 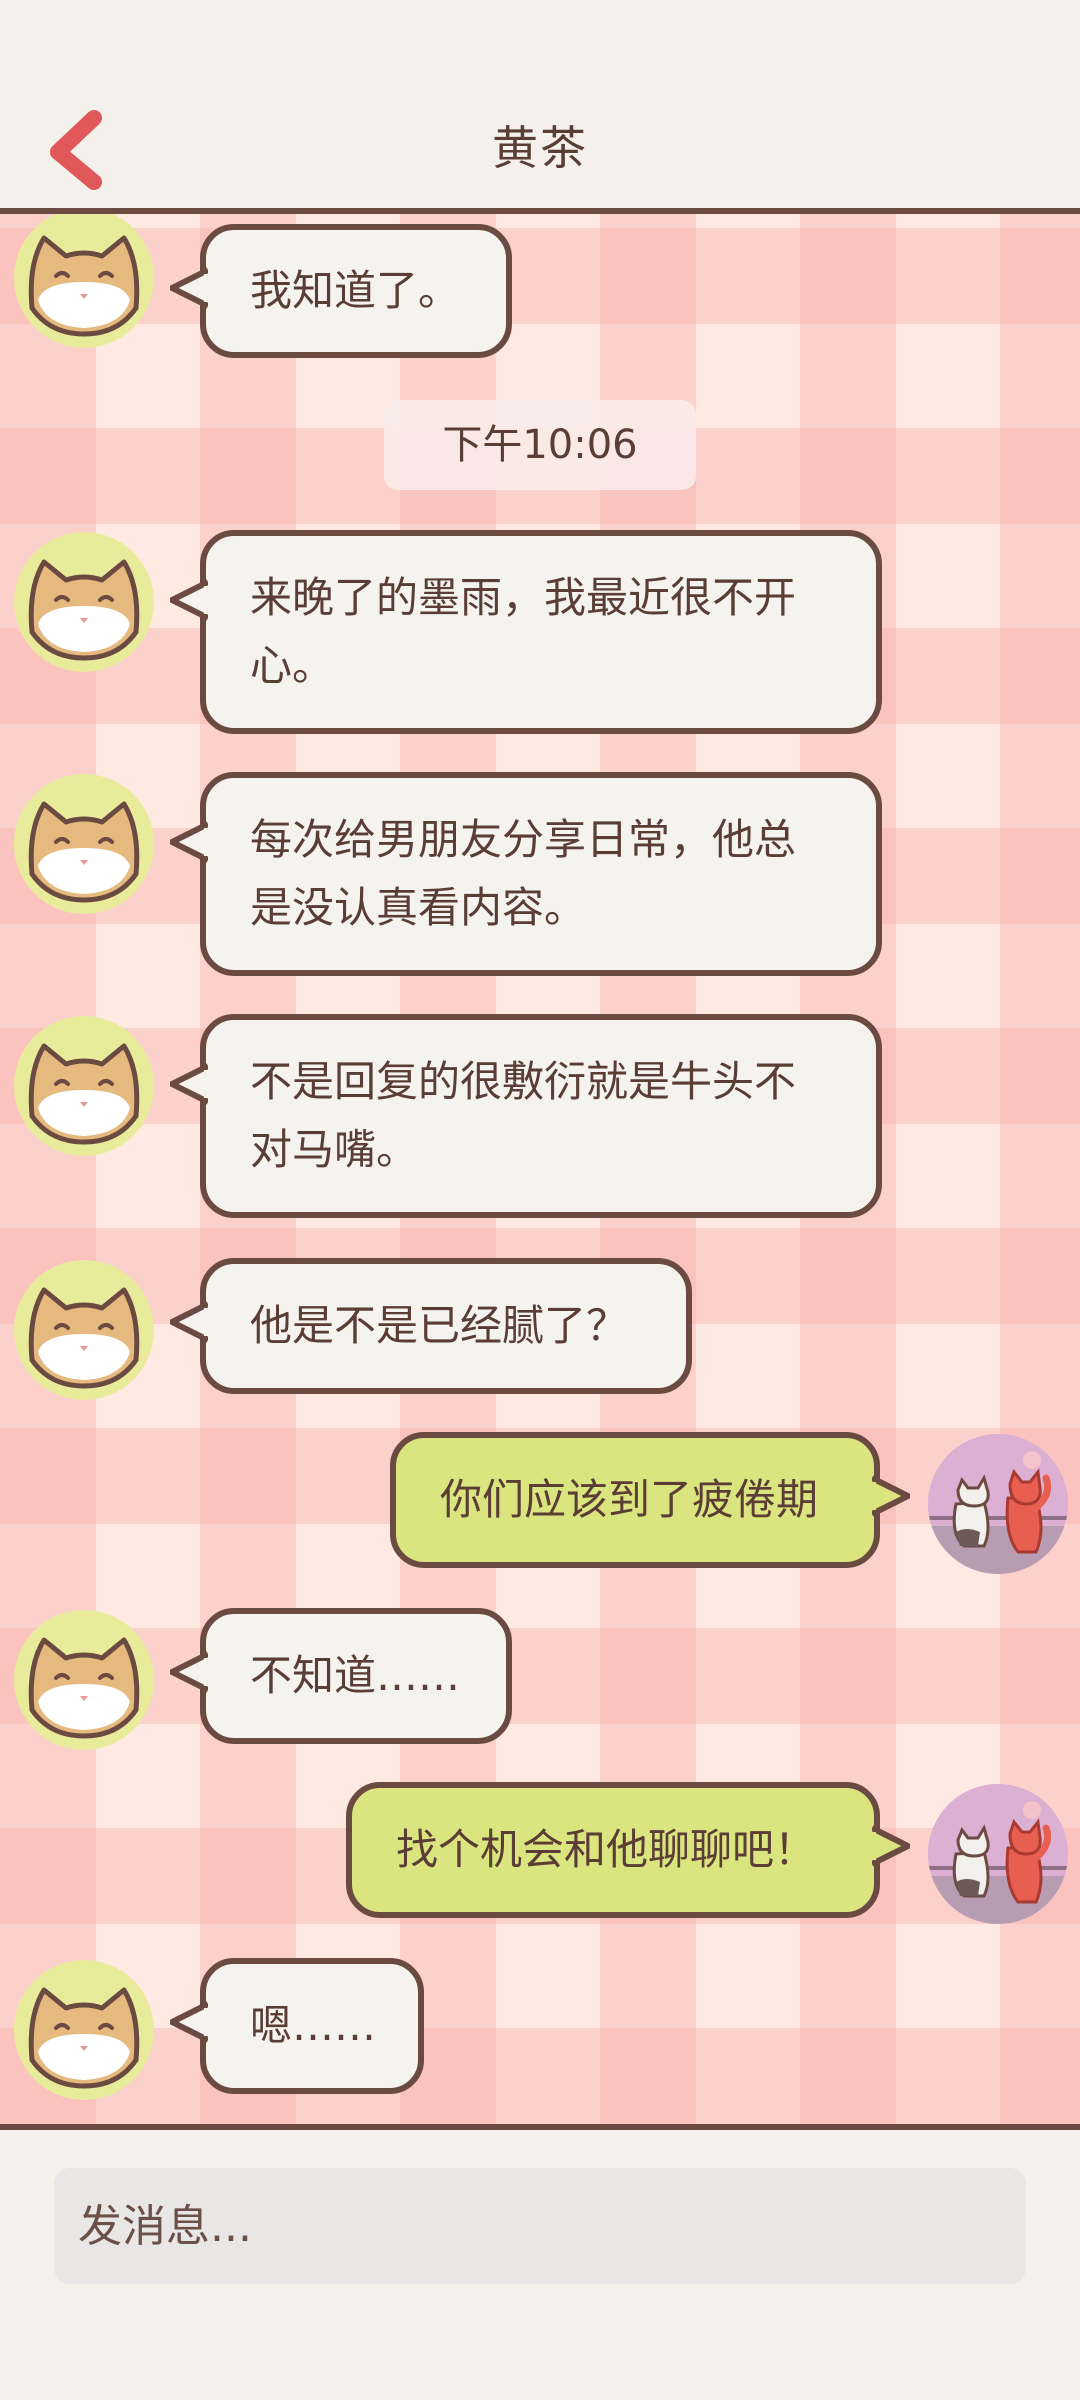 I want to click on message-text: 找个机会和他聊聊吧！, so click(x=606, y=1849).